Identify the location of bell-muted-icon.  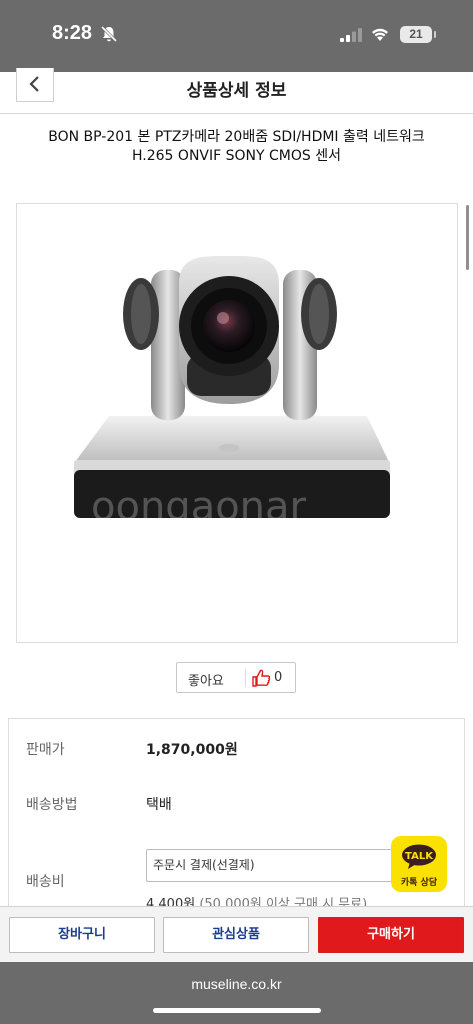
(109, 34).